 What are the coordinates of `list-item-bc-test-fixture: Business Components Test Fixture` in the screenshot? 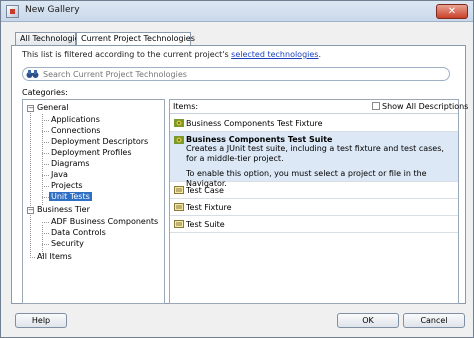 It's located at (314, 123).